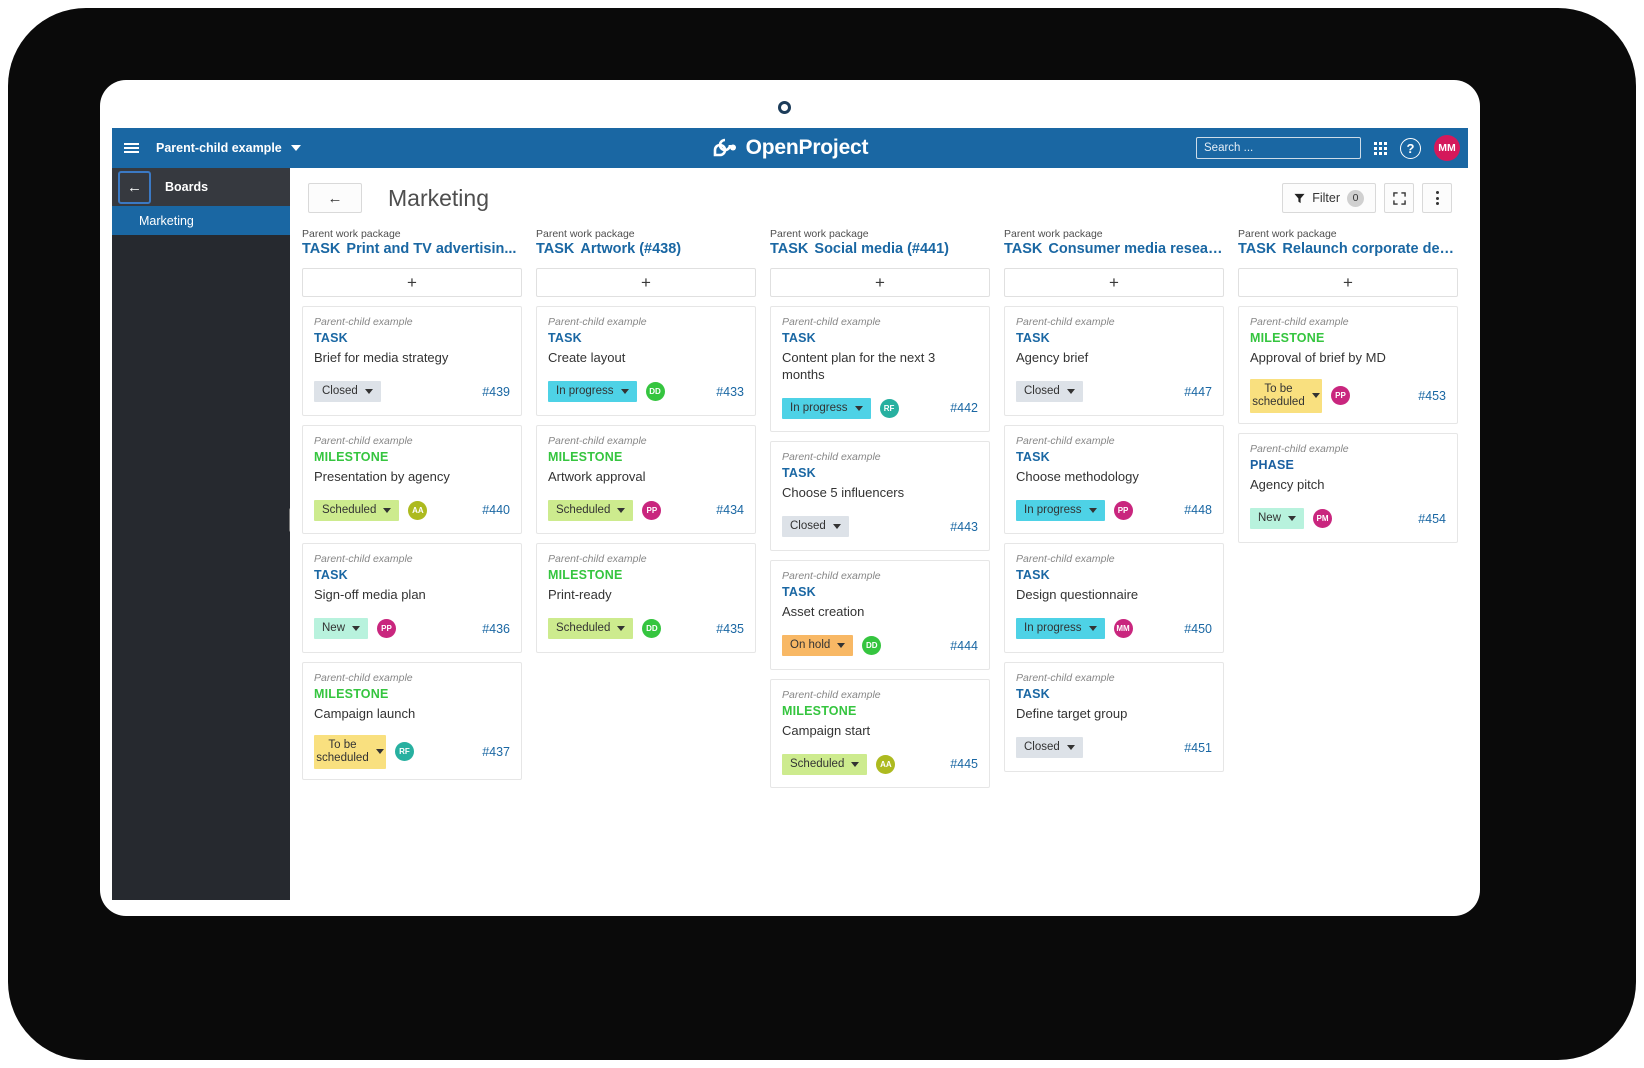  I want to click on card-id-link: #451, so click(1198, 748).